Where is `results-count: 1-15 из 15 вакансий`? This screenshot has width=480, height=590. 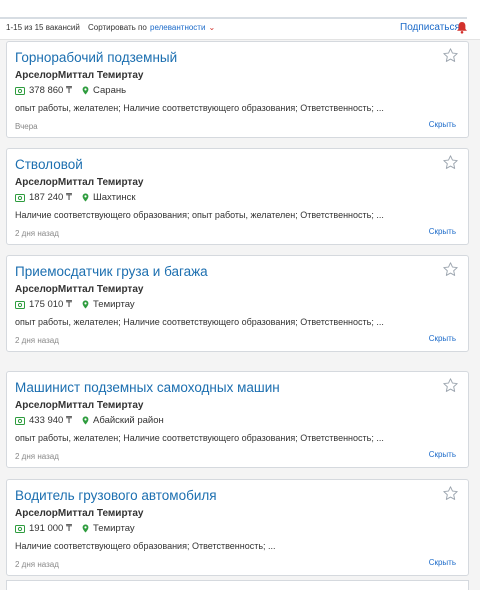 results-count: 1-15 из 15 вакансий is located at coordinates (43, 27).